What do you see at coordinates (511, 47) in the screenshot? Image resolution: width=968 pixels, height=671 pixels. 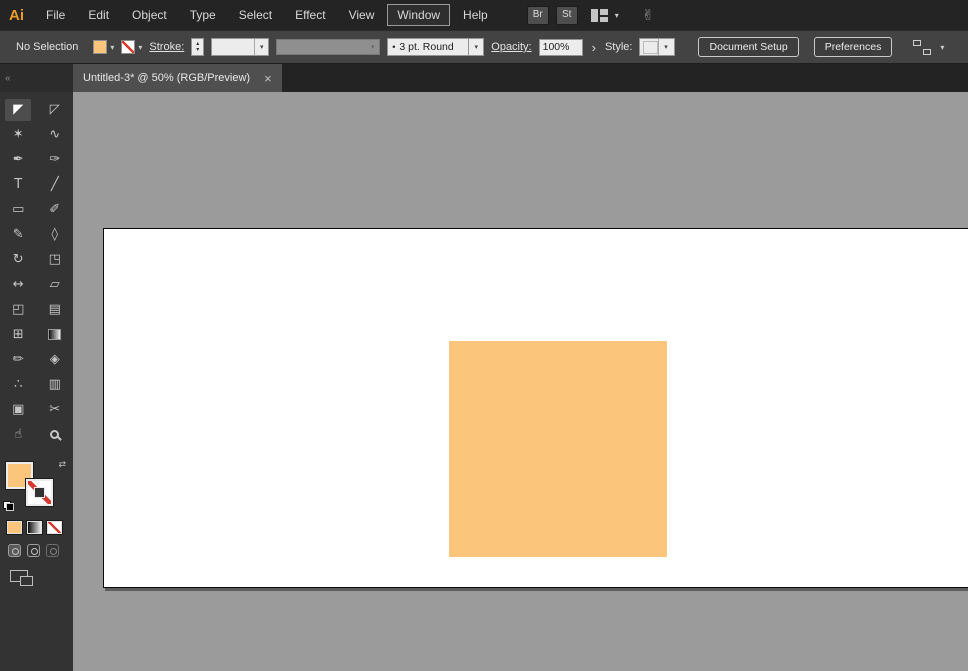 I see `opacity-label: Opacity:` at bounding box center [511, 47].